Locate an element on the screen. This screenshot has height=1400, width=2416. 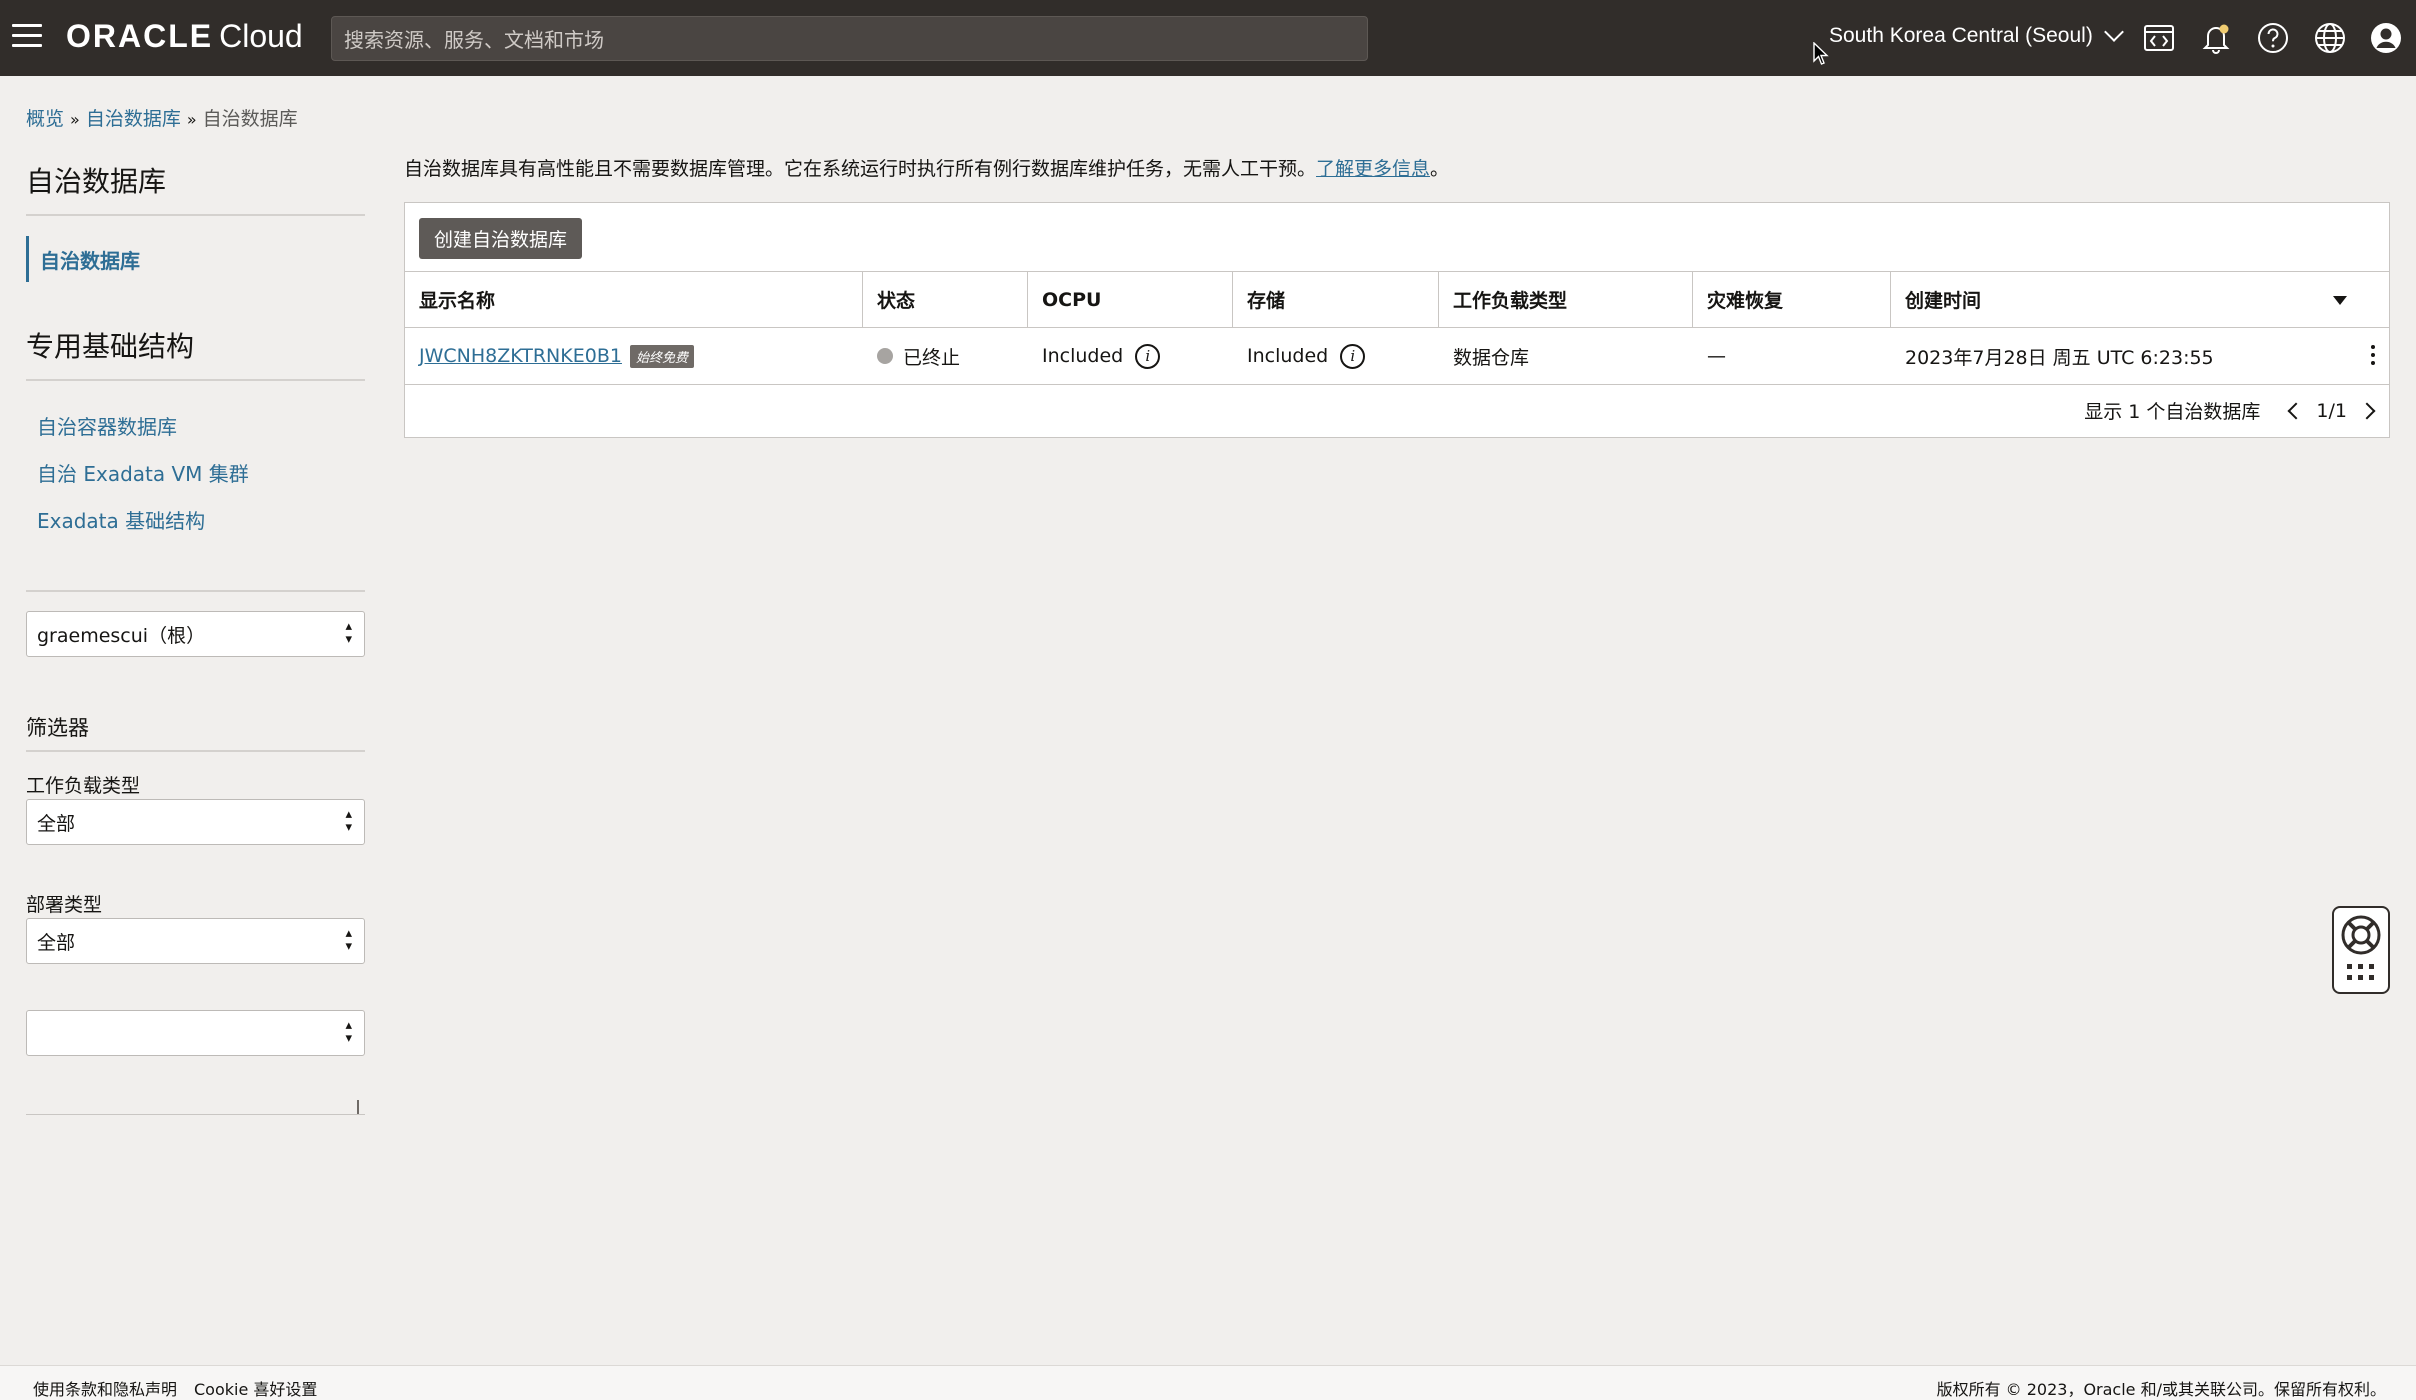
breadcrumb-autonomous-db: 自治数据库 is located at coordinates (133, 119).